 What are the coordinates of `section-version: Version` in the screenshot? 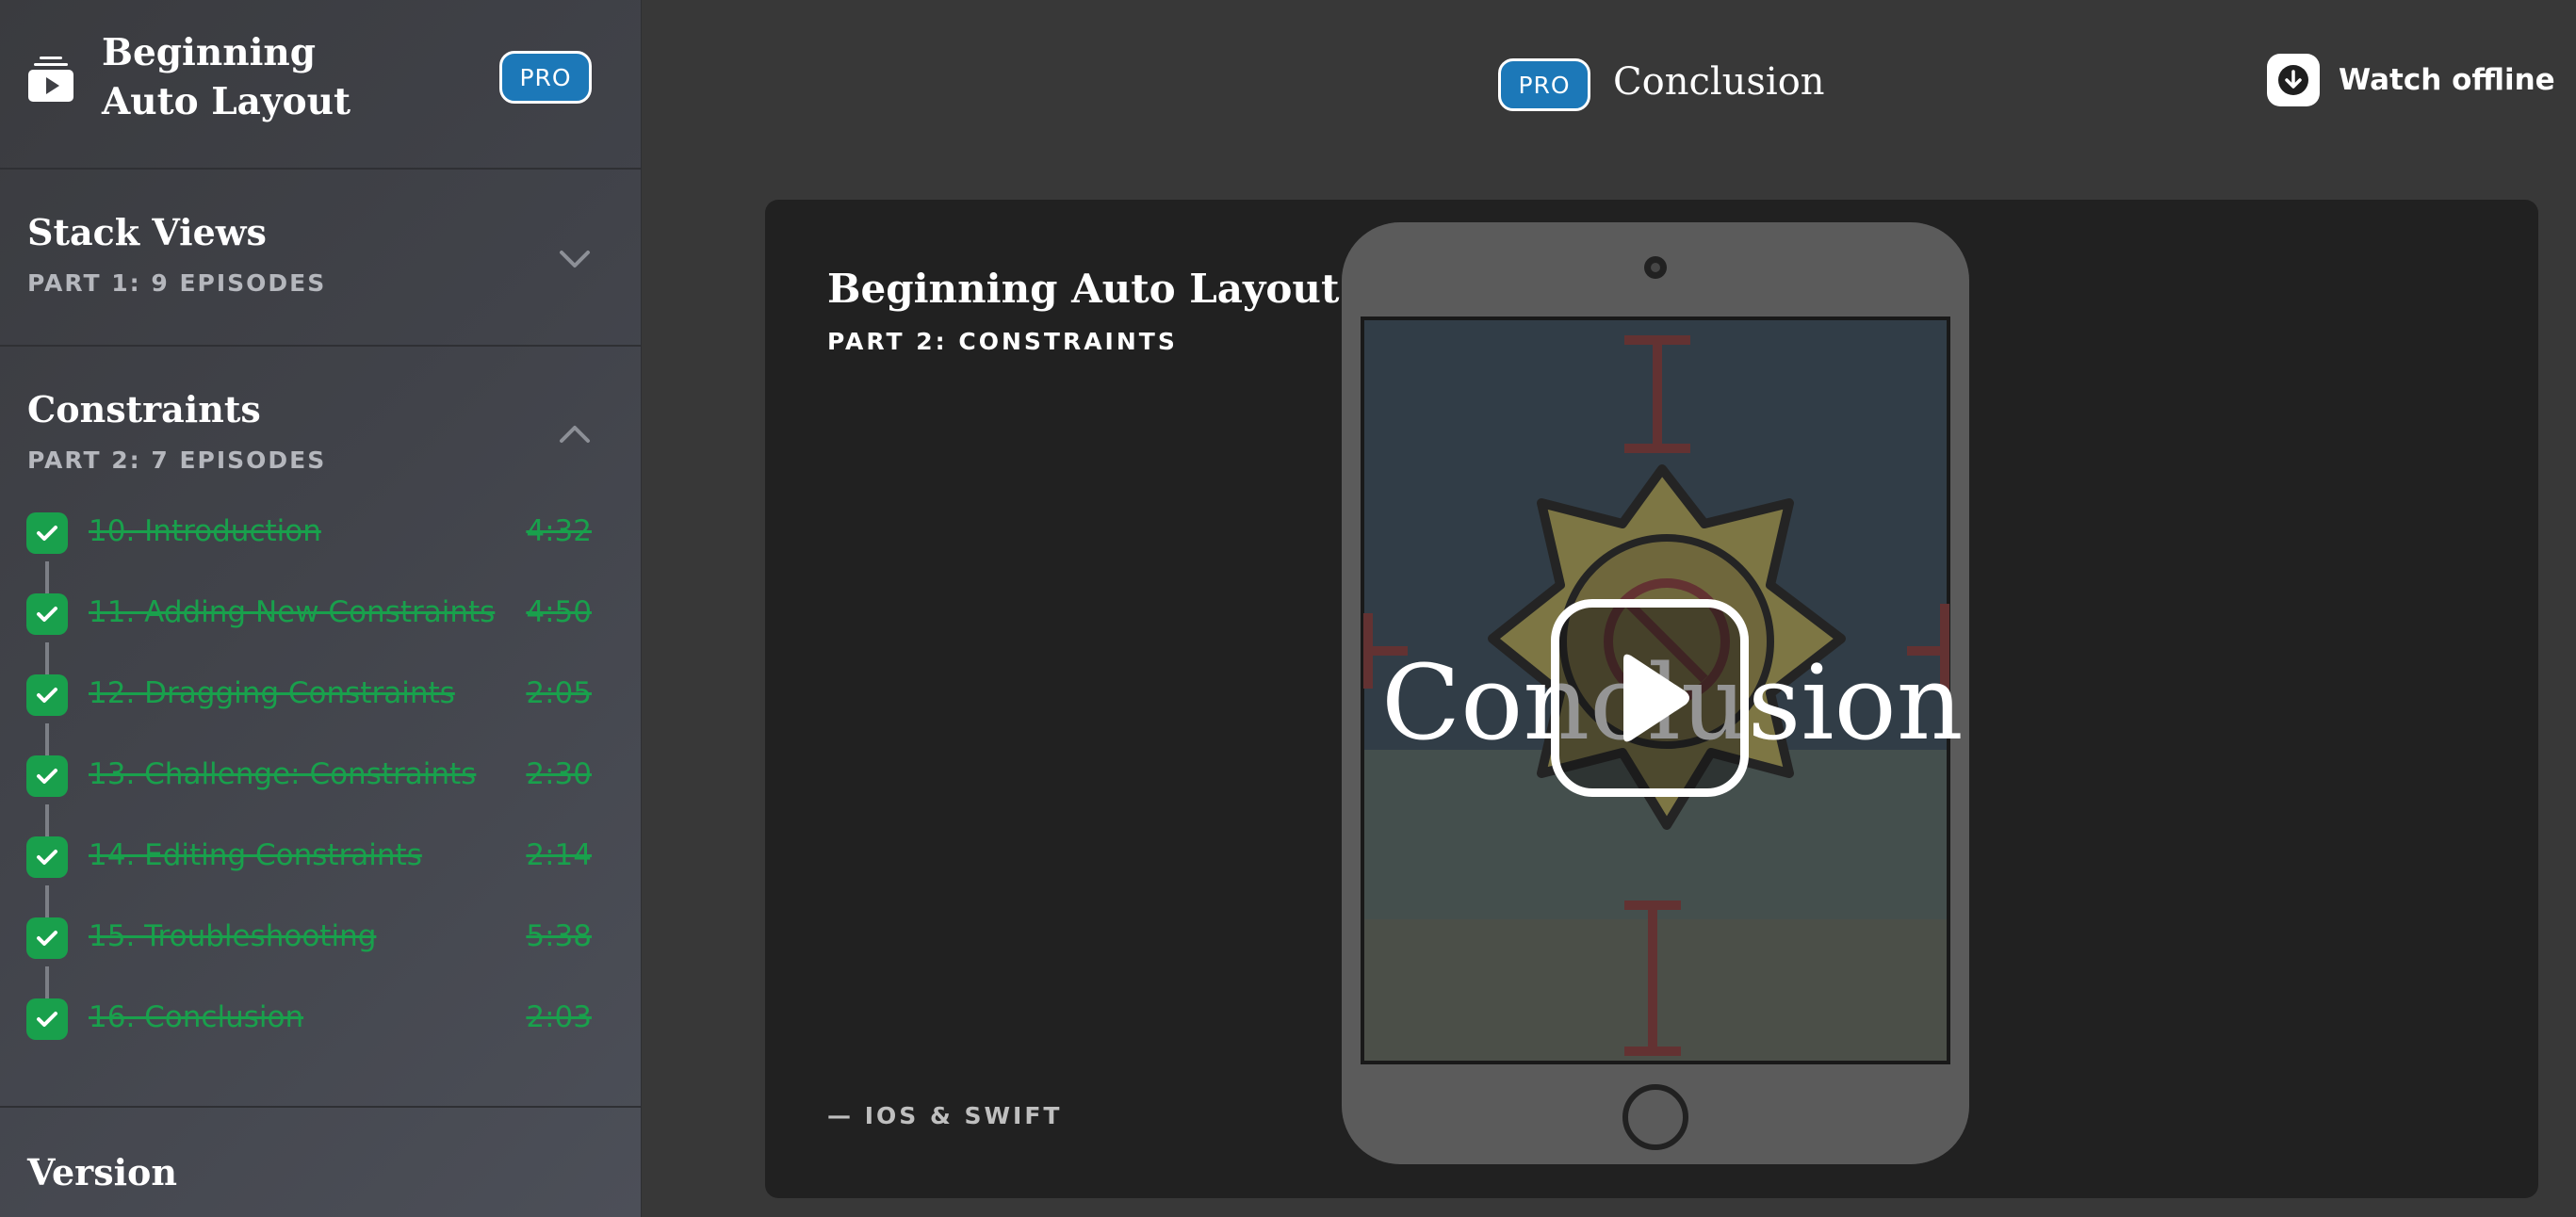 It's located at (320, 1161).